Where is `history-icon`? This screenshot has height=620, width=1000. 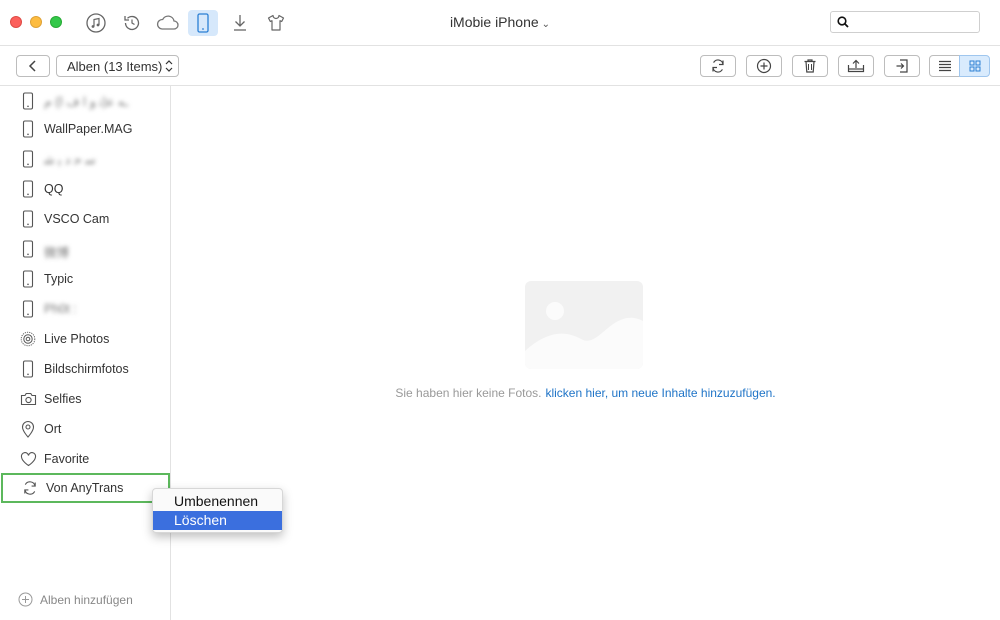
history-icon is located at coordinates (132, 23).